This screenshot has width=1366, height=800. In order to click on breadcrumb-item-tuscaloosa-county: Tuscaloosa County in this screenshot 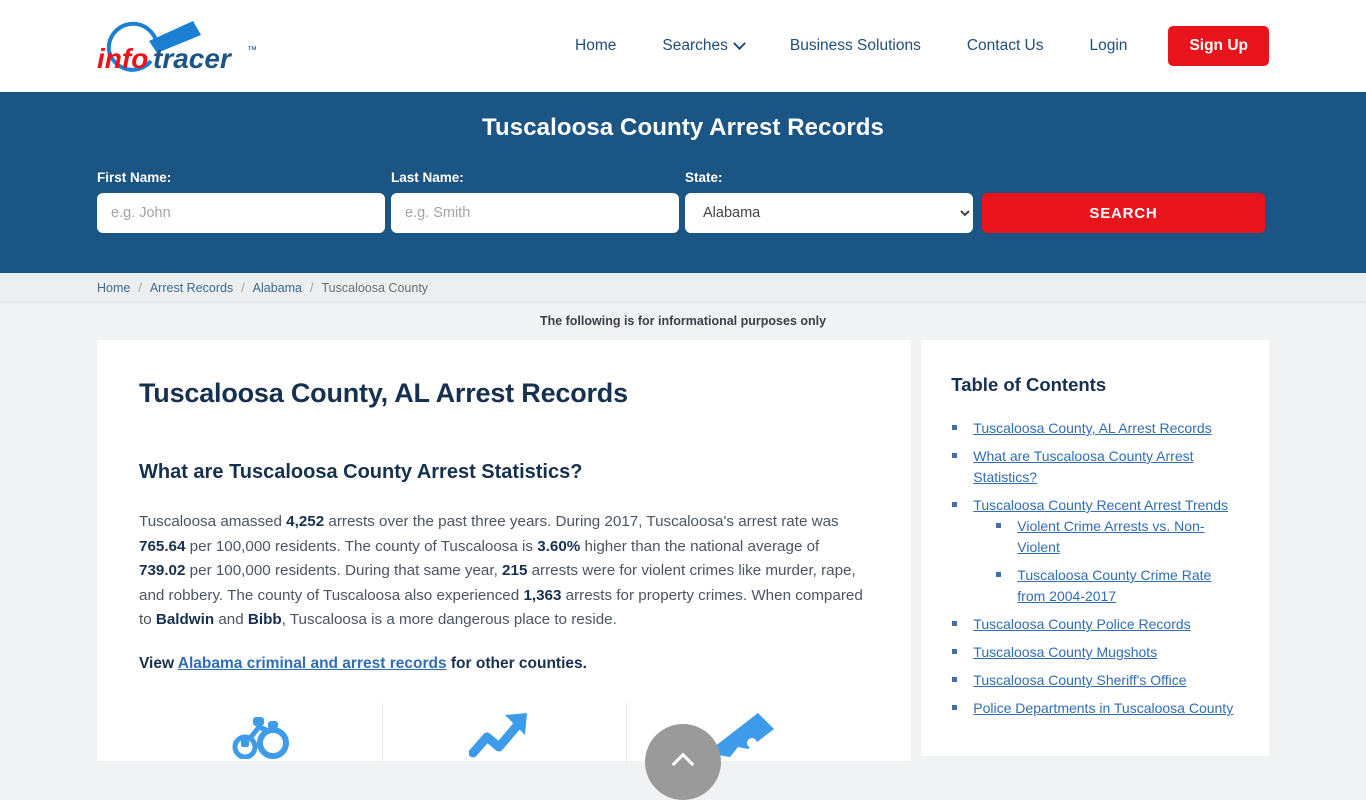, I will do `click(375, 287)`.